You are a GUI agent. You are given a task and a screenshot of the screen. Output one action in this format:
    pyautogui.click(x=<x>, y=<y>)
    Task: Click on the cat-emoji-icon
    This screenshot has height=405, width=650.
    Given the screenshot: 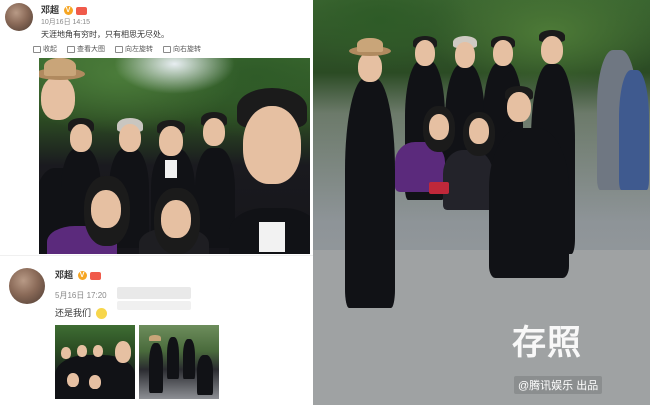 What is the action you would take?
    pyautogui.click(x=101, y=314)
    